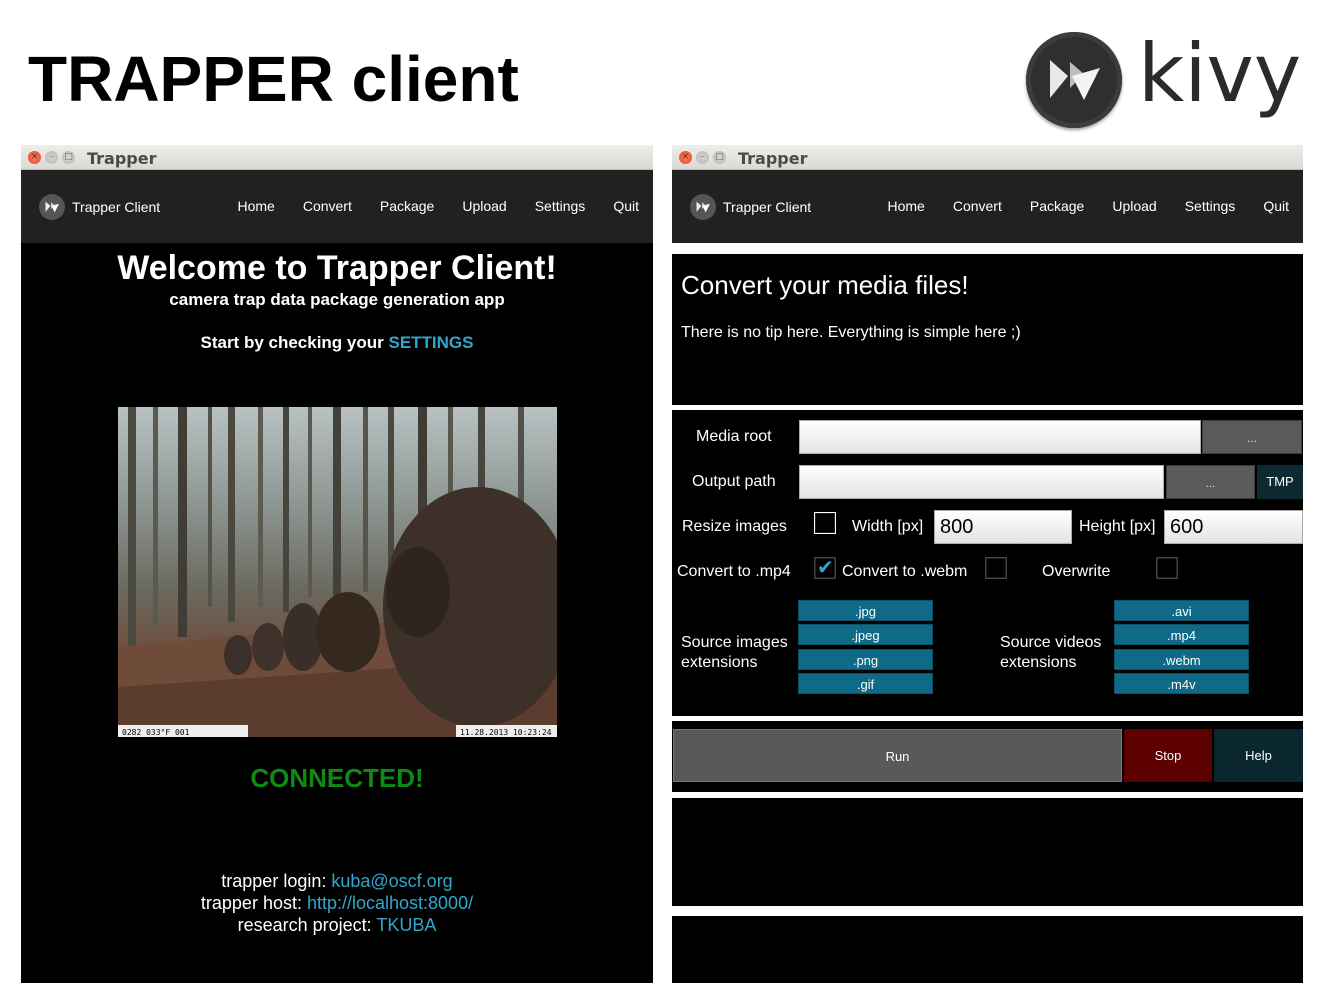  Describe the element at coordinates (1280, 482) in the screenshot. I see `tmp-button: TMP` at that location.